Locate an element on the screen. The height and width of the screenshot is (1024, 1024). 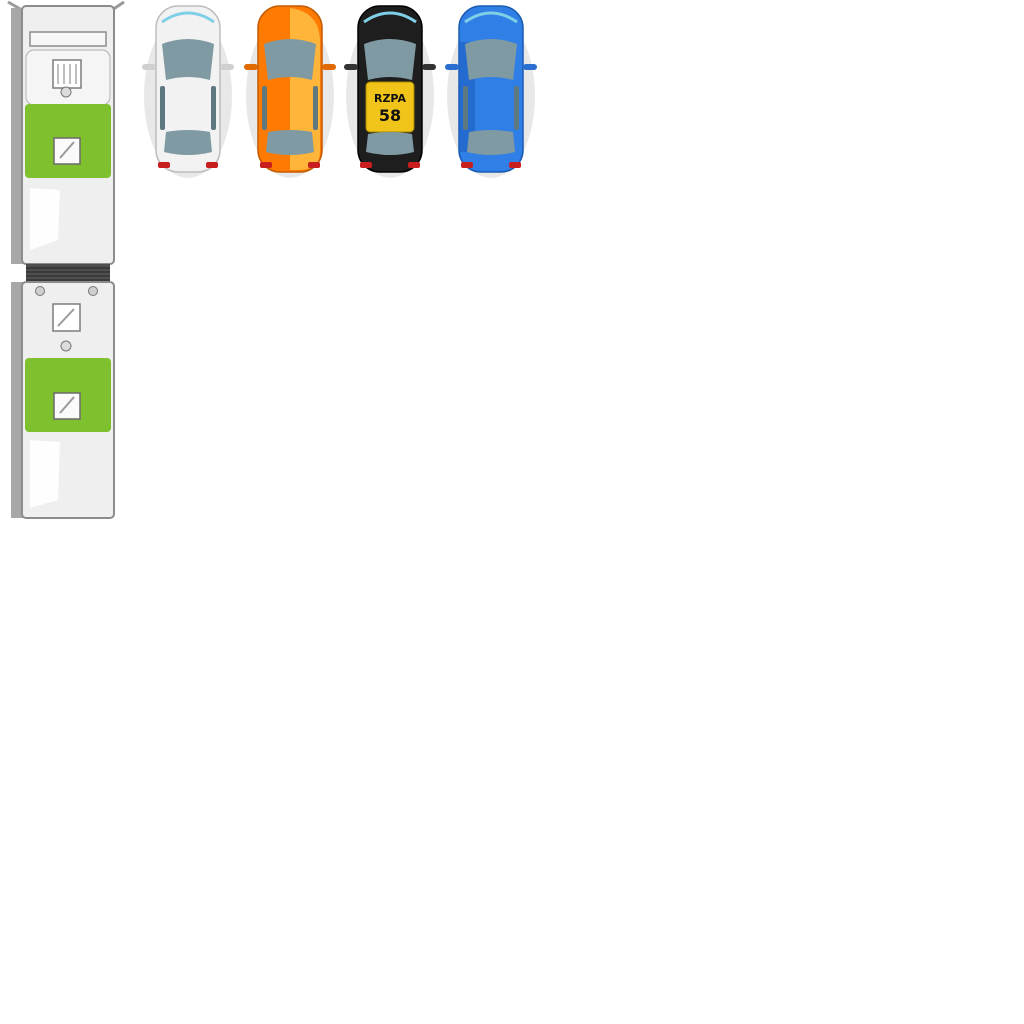
taxi-topdown-icon: RZPA 58 is located at coordinates (390, 91).